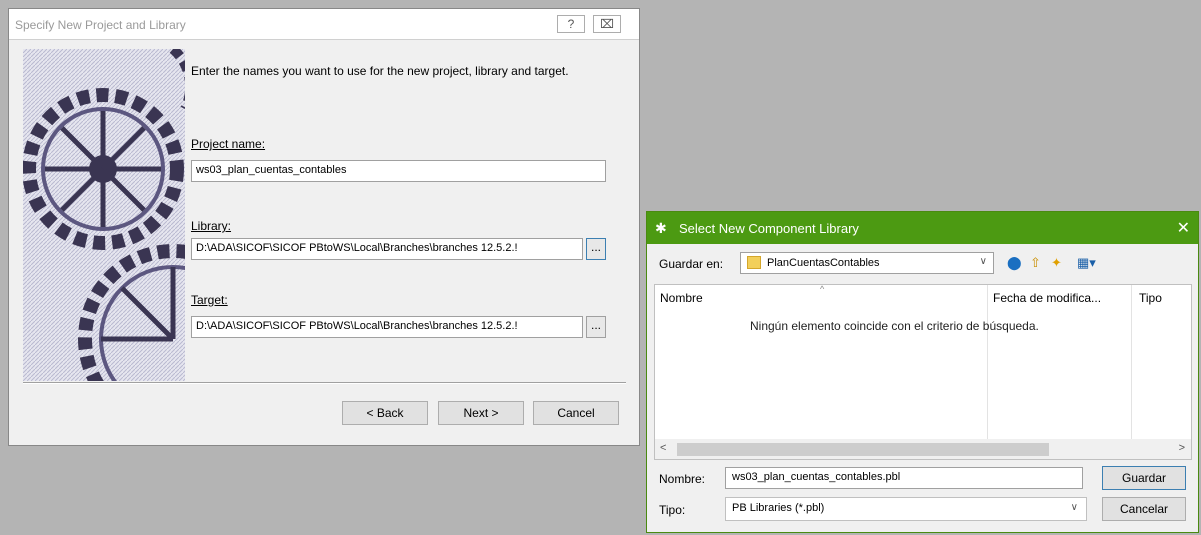 The image size is (1201, 535). I want to click on next-button: Next >, so click(481, 413).